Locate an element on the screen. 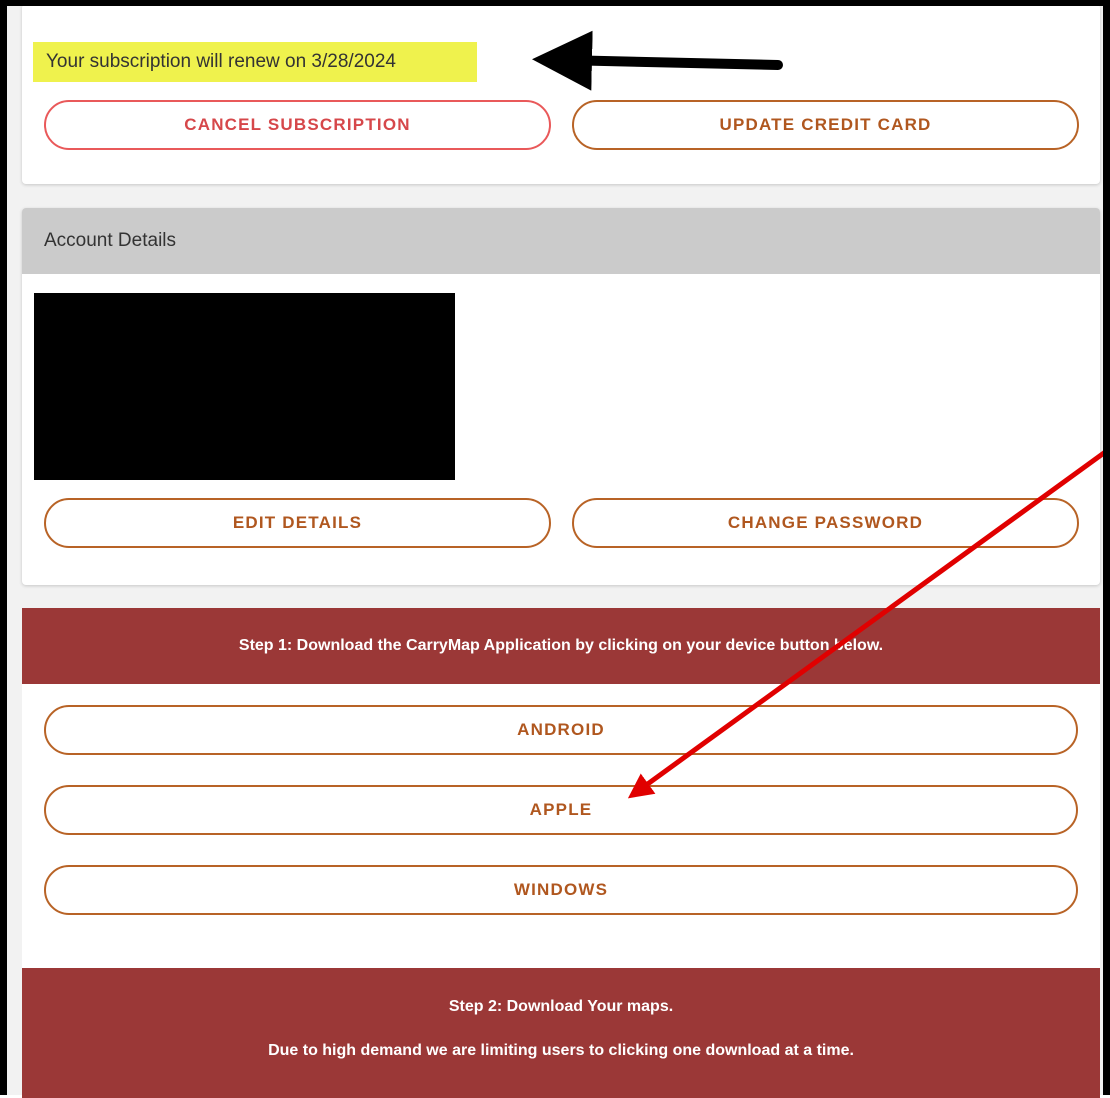 Image resolution: width=1110 pixels, height=1098 pixels. apple-download-button: APPLE is located at coordinates (561, 810).